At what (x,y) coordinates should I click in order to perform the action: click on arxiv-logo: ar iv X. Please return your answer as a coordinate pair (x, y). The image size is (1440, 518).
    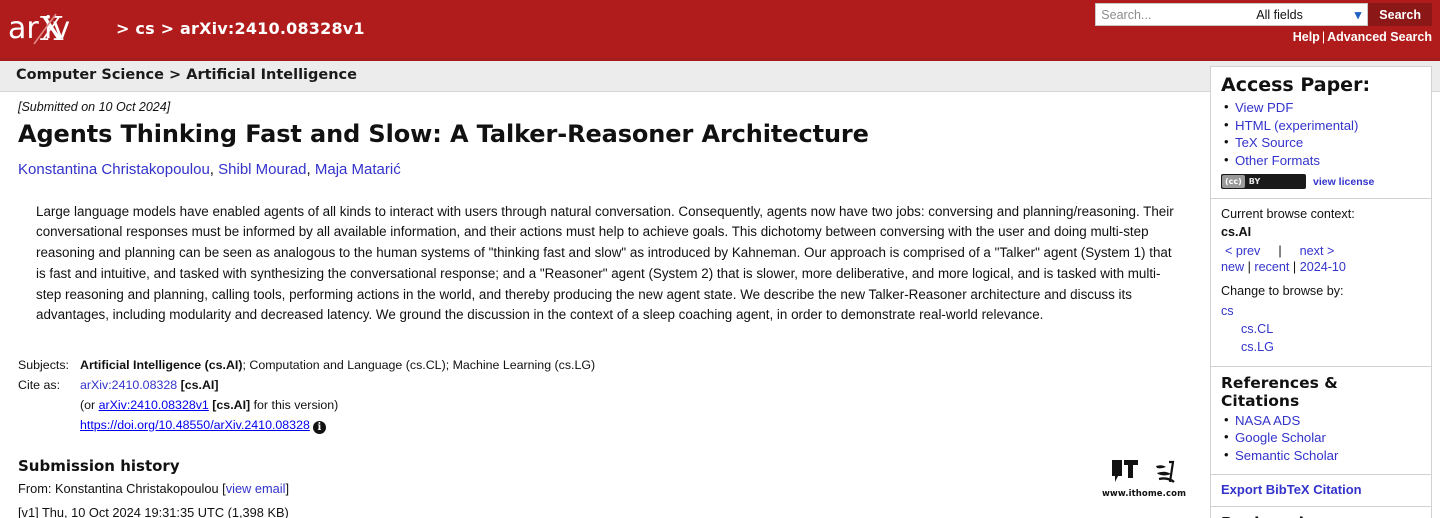
    Looking at the image, I should click on (58, 29).